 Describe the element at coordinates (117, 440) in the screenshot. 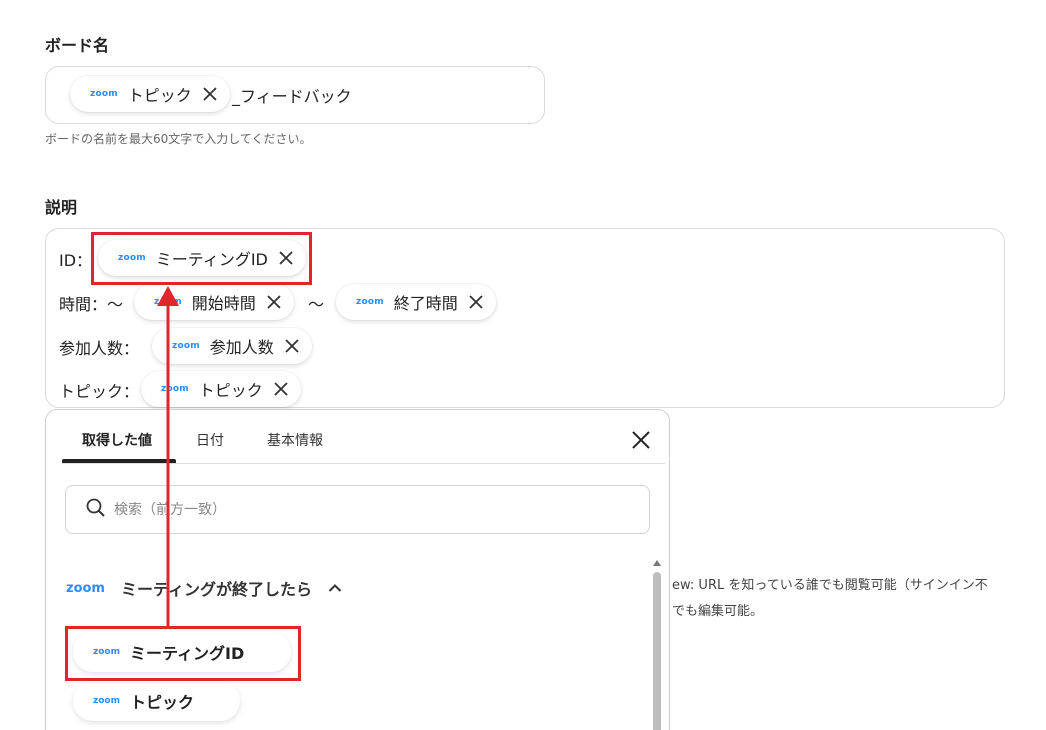

I see `tab-acquired-values: 取得した値` at that location.